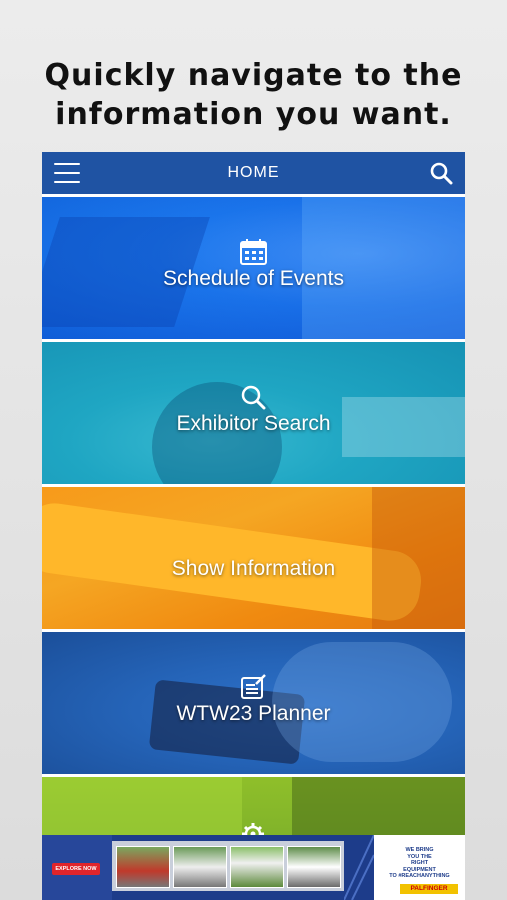 This screenshot has width=507, height=900. I want to click on explore-now-button: EXPLORE NOW, so click(76, 869).